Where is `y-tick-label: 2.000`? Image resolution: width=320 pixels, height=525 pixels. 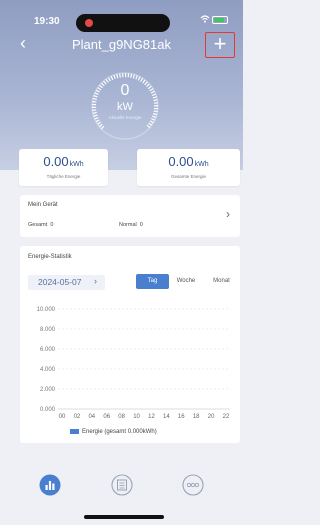
y-tick-label: 2.000 is located at coordinates (48, 390).